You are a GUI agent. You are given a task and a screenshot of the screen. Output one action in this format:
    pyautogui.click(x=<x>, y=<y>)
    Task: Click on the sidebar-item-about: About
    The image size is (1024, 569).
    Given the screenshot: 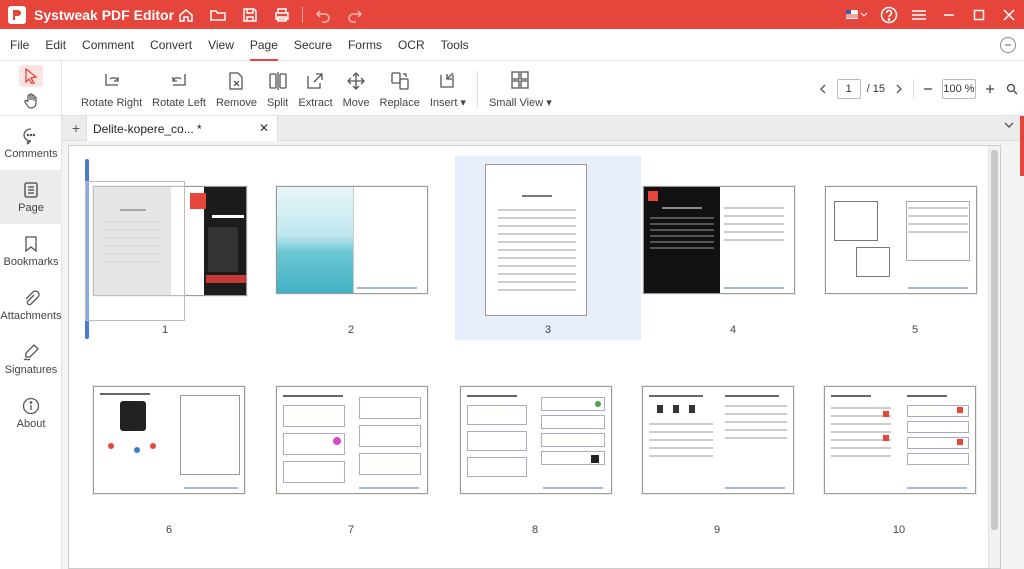 What is the action you would take?
    pyautogui.click(x=31, y=413)
    